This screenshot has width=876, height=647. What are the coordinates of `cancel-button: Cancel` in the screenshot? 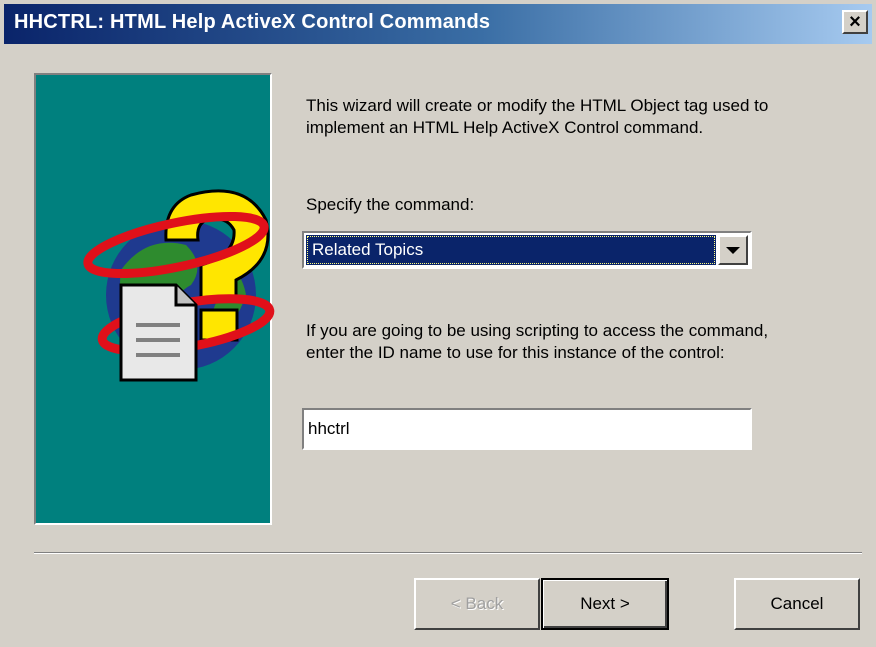 It's located at (797, 604).